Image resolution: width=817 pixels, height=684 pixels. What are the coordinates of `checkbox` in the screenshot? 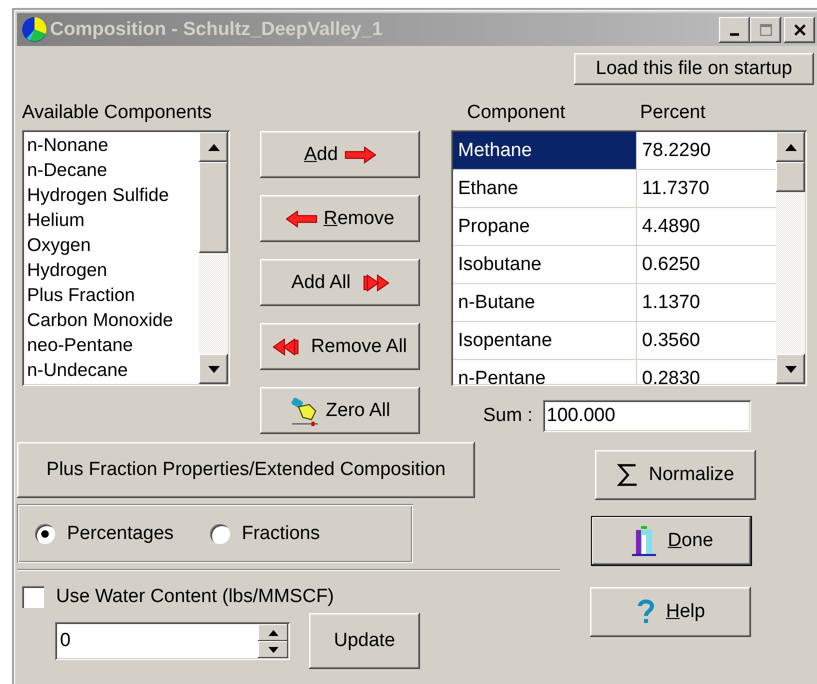 It's located at (33, 597).